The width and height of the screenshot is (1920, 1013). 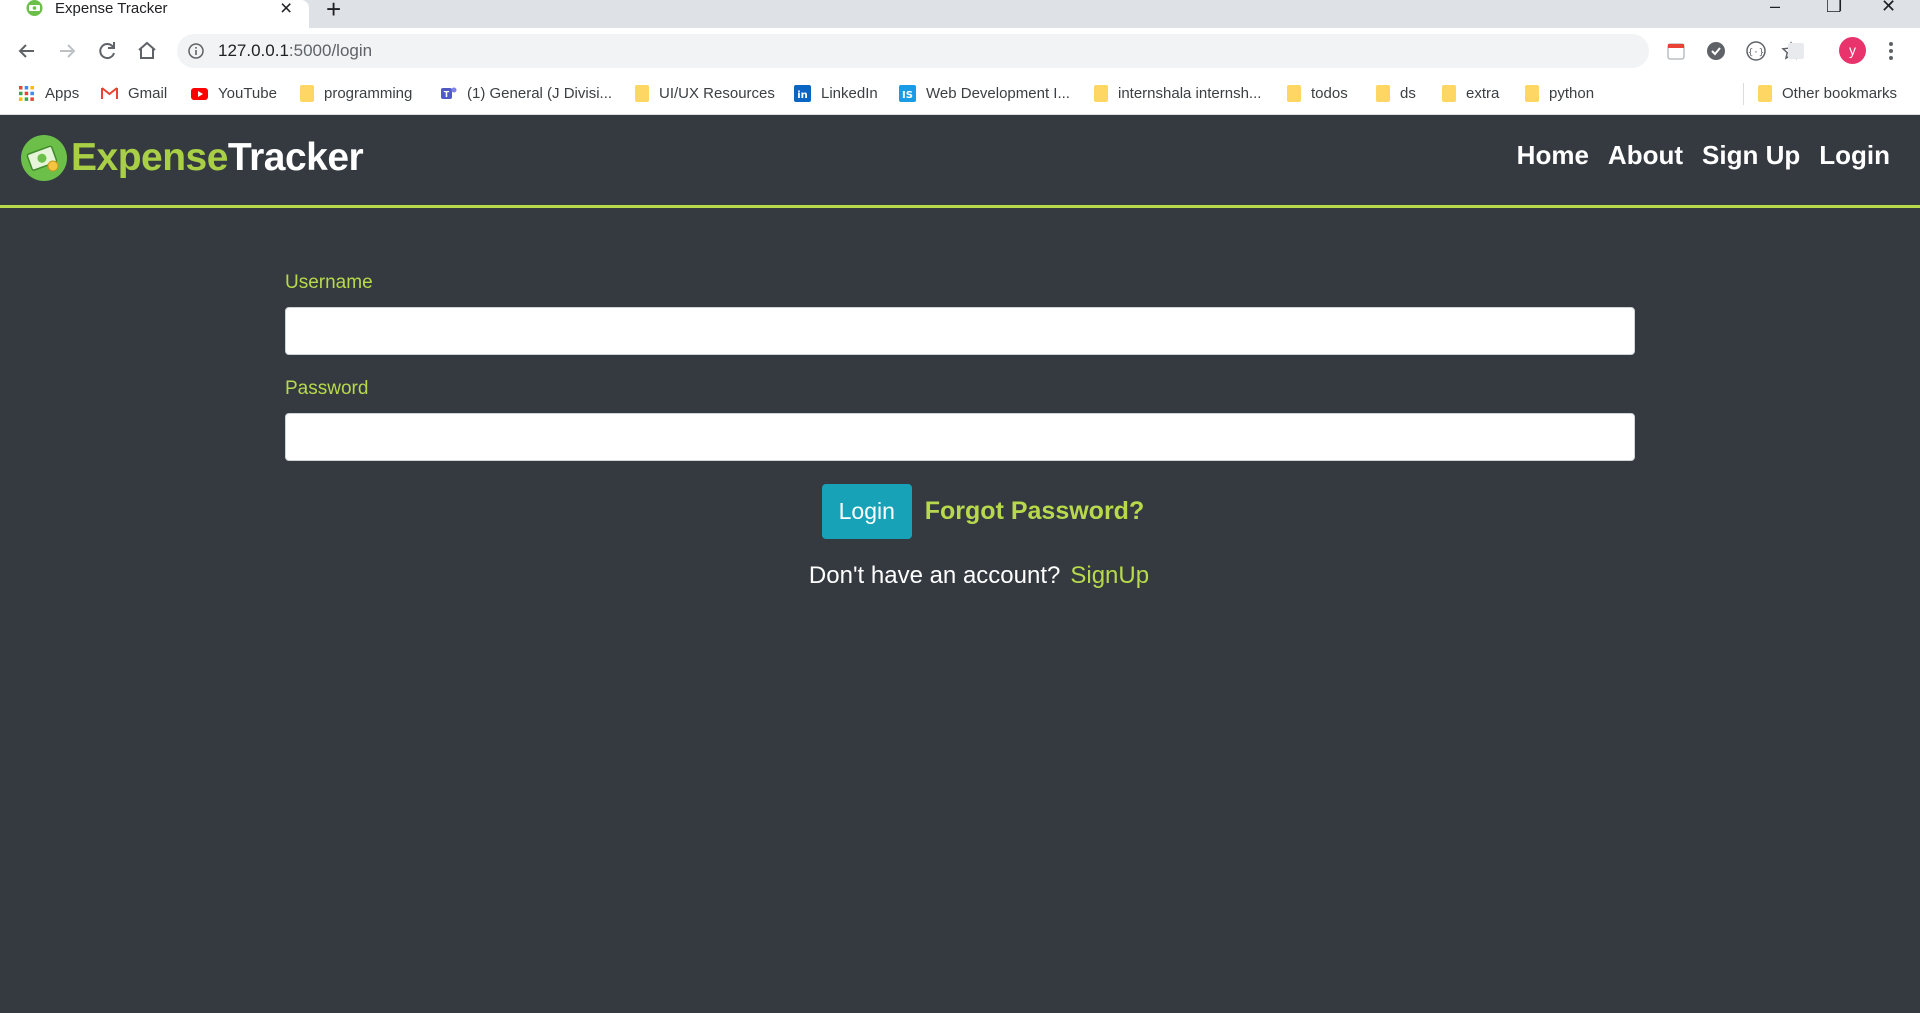 I want to click on brand-name-part2: Tracker, so click(x=295, y=157).